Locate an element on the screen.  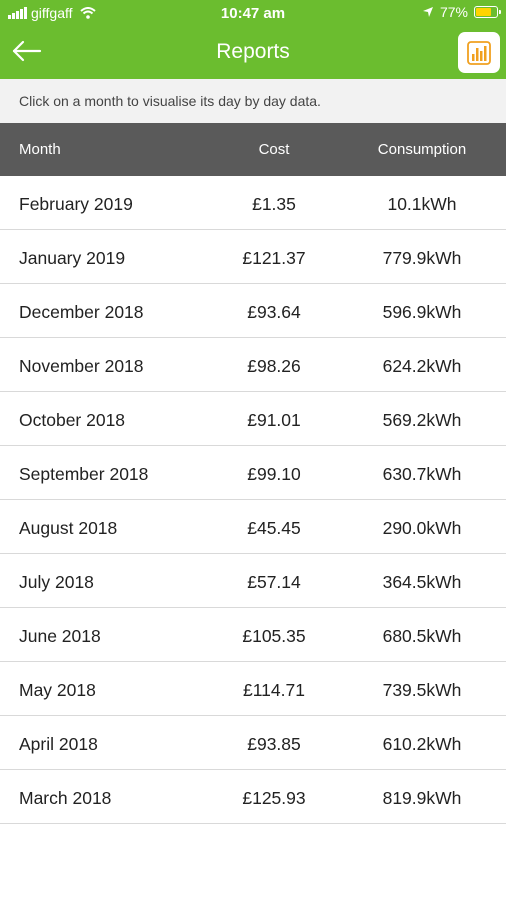
status-bar: giffgaff 10:47 am 77% is located at coordinates (253, 13).